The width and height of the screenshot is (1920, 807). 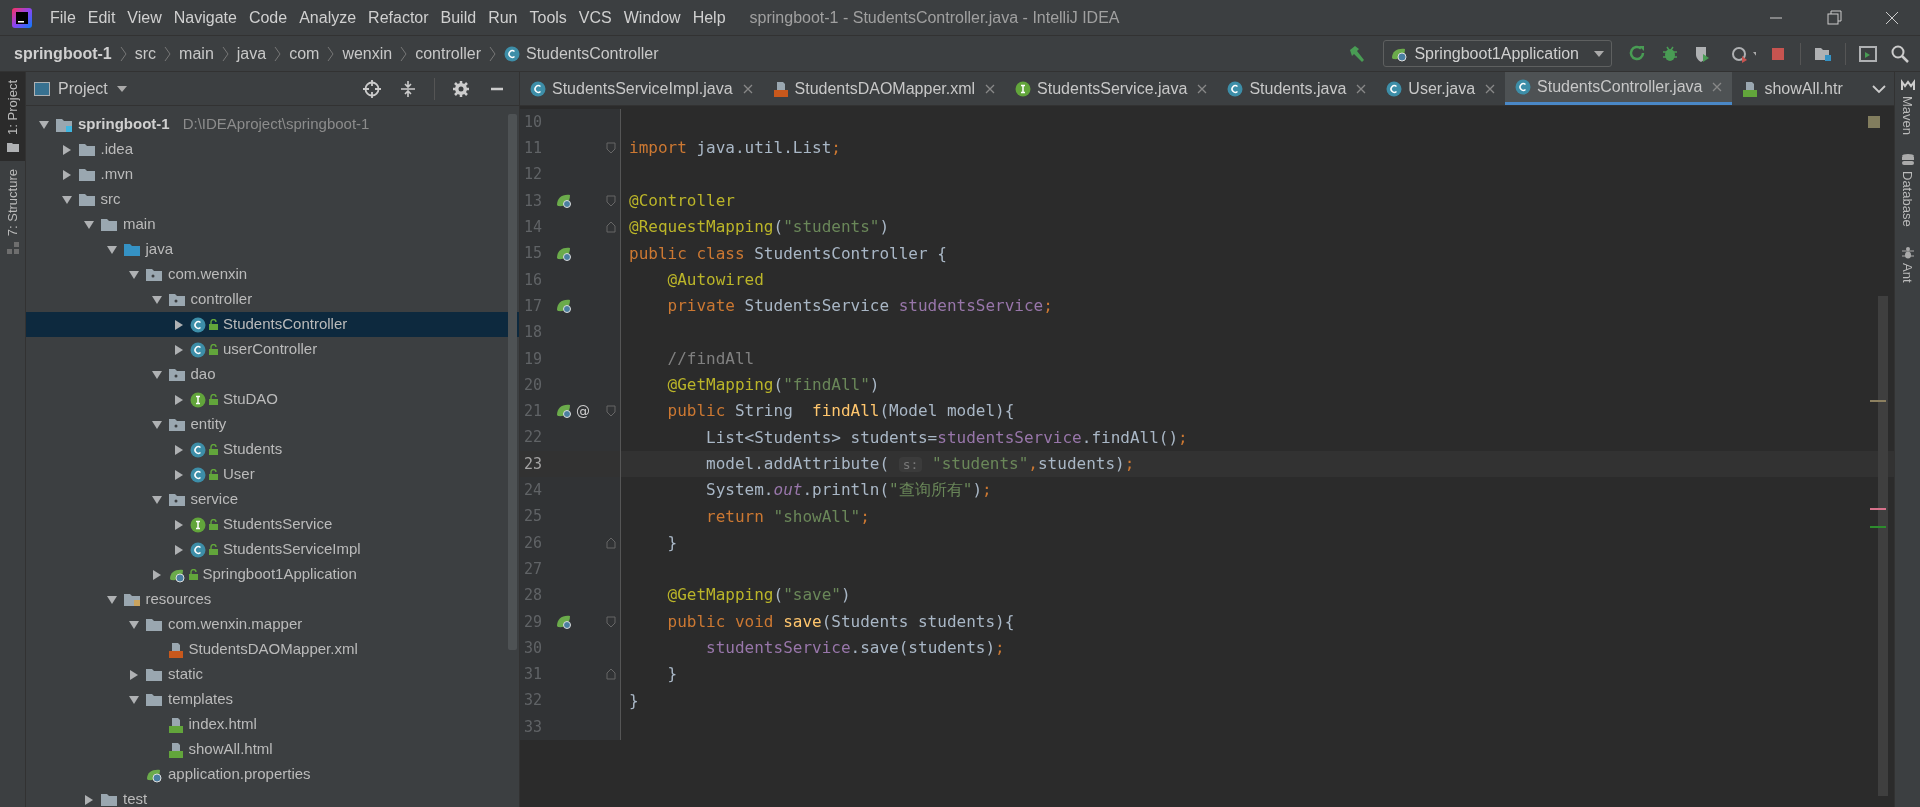 What do you see at coordinates (272, 124) in the screenshot?
I see `tree-item: springboot-1 D:\IDEAproject\springboot-1` at bounding box center [272, 124].